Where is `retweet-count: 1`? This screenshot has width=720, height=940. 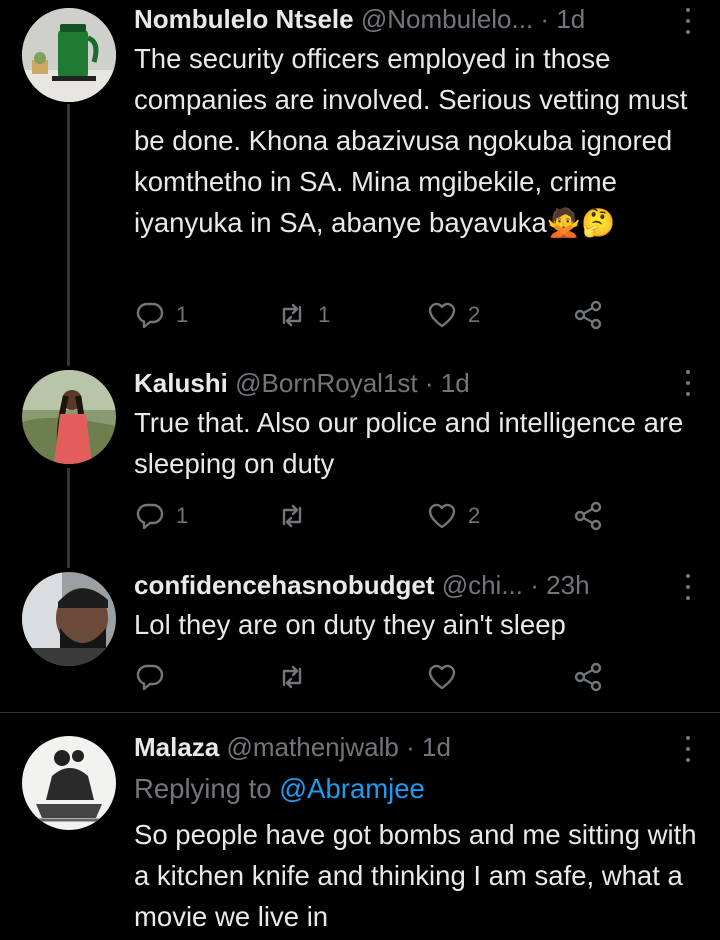 retweet-count: 1 is located at coordinates (324, 314).